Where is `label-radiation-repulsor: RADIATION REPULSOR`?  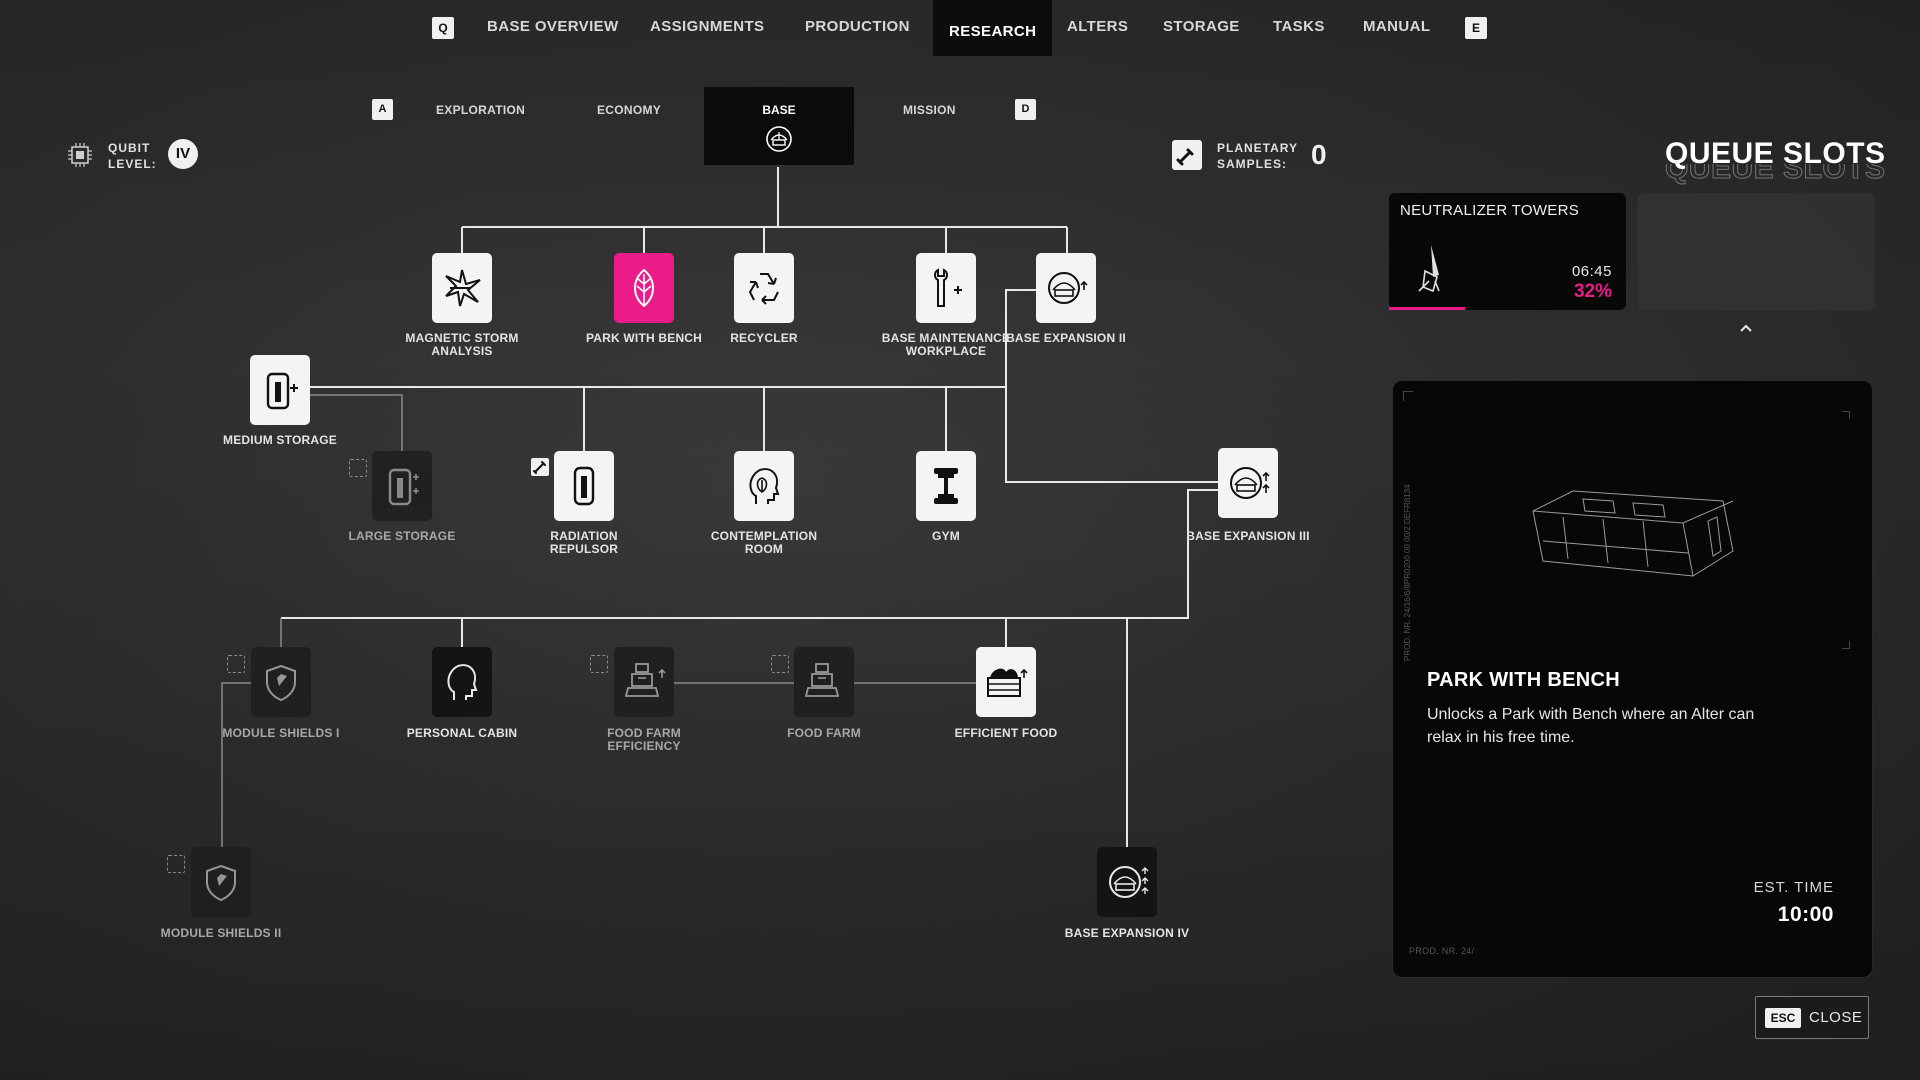 label-radiation-repulsor: RADIATION REPULSOR is located at coordinates (584, 542).